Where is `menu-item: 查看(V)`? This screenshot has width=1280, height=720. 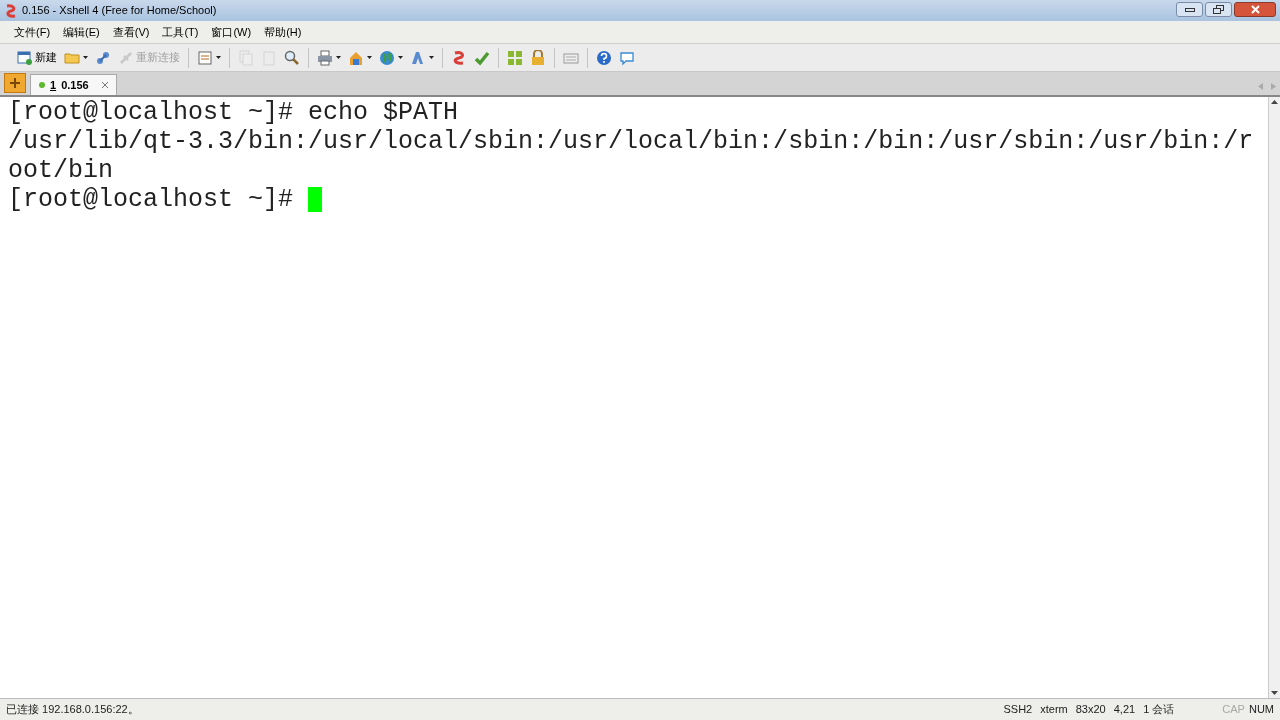 menu-item: 查看(V) is located at coordinates (131, 32).